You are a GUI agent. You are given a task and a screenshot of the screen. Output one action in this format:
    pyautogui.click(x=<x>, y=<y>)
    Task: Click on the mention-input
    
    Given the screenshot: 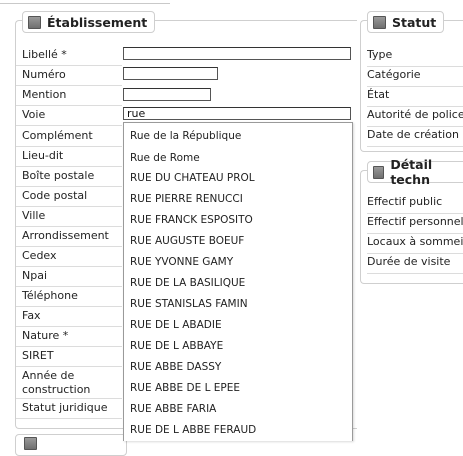 What is the action you would take?
    pyautogui.click(x=167, y=94)
    